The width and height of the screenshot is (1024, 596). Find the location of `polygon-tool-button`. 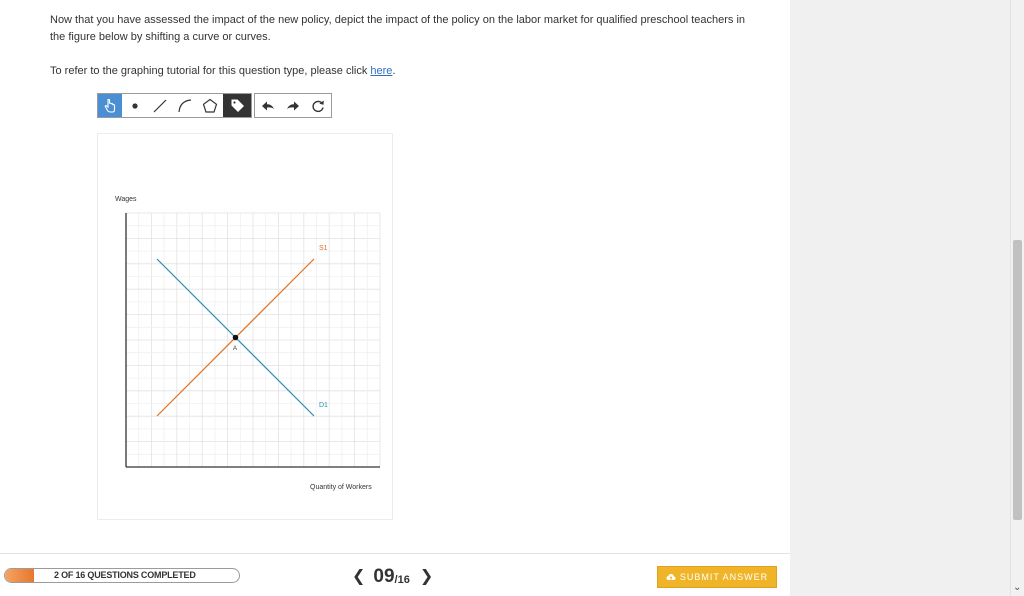

polygon-tool-button is located at coordinates (210, 105).